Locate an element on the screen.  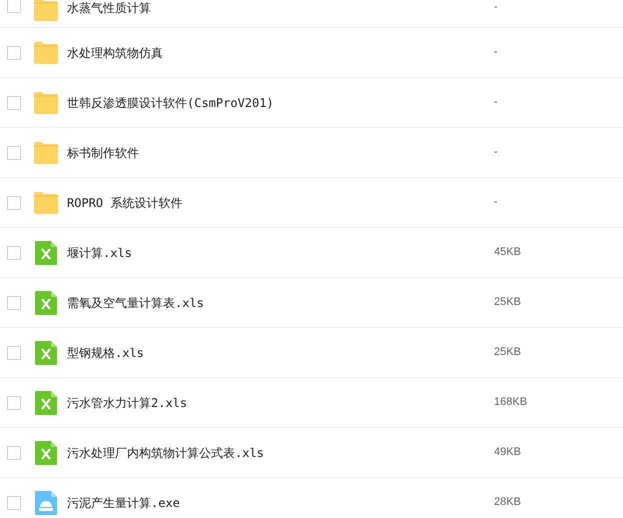
file-name: ROPRO 系统设计软件 is located at coordinates (277, 203).